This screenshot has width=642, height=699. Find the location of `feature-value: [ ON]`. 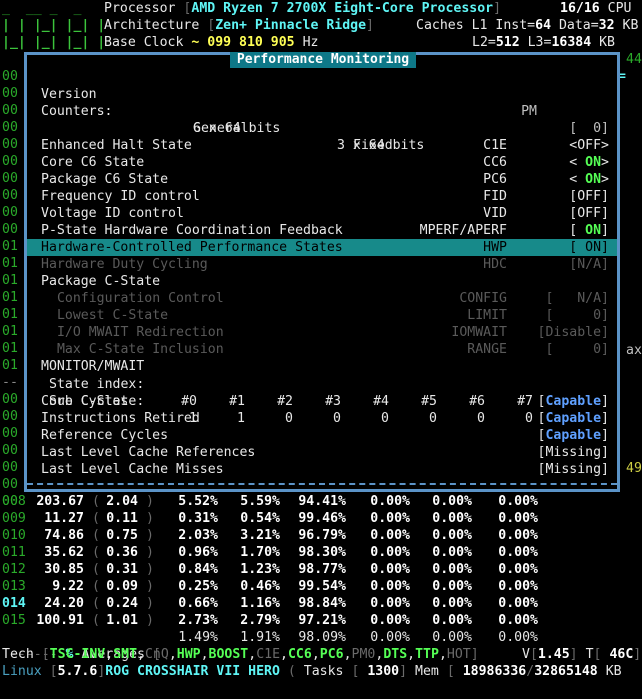

feature-value: [ ON] is located at coordinates (589, 230).